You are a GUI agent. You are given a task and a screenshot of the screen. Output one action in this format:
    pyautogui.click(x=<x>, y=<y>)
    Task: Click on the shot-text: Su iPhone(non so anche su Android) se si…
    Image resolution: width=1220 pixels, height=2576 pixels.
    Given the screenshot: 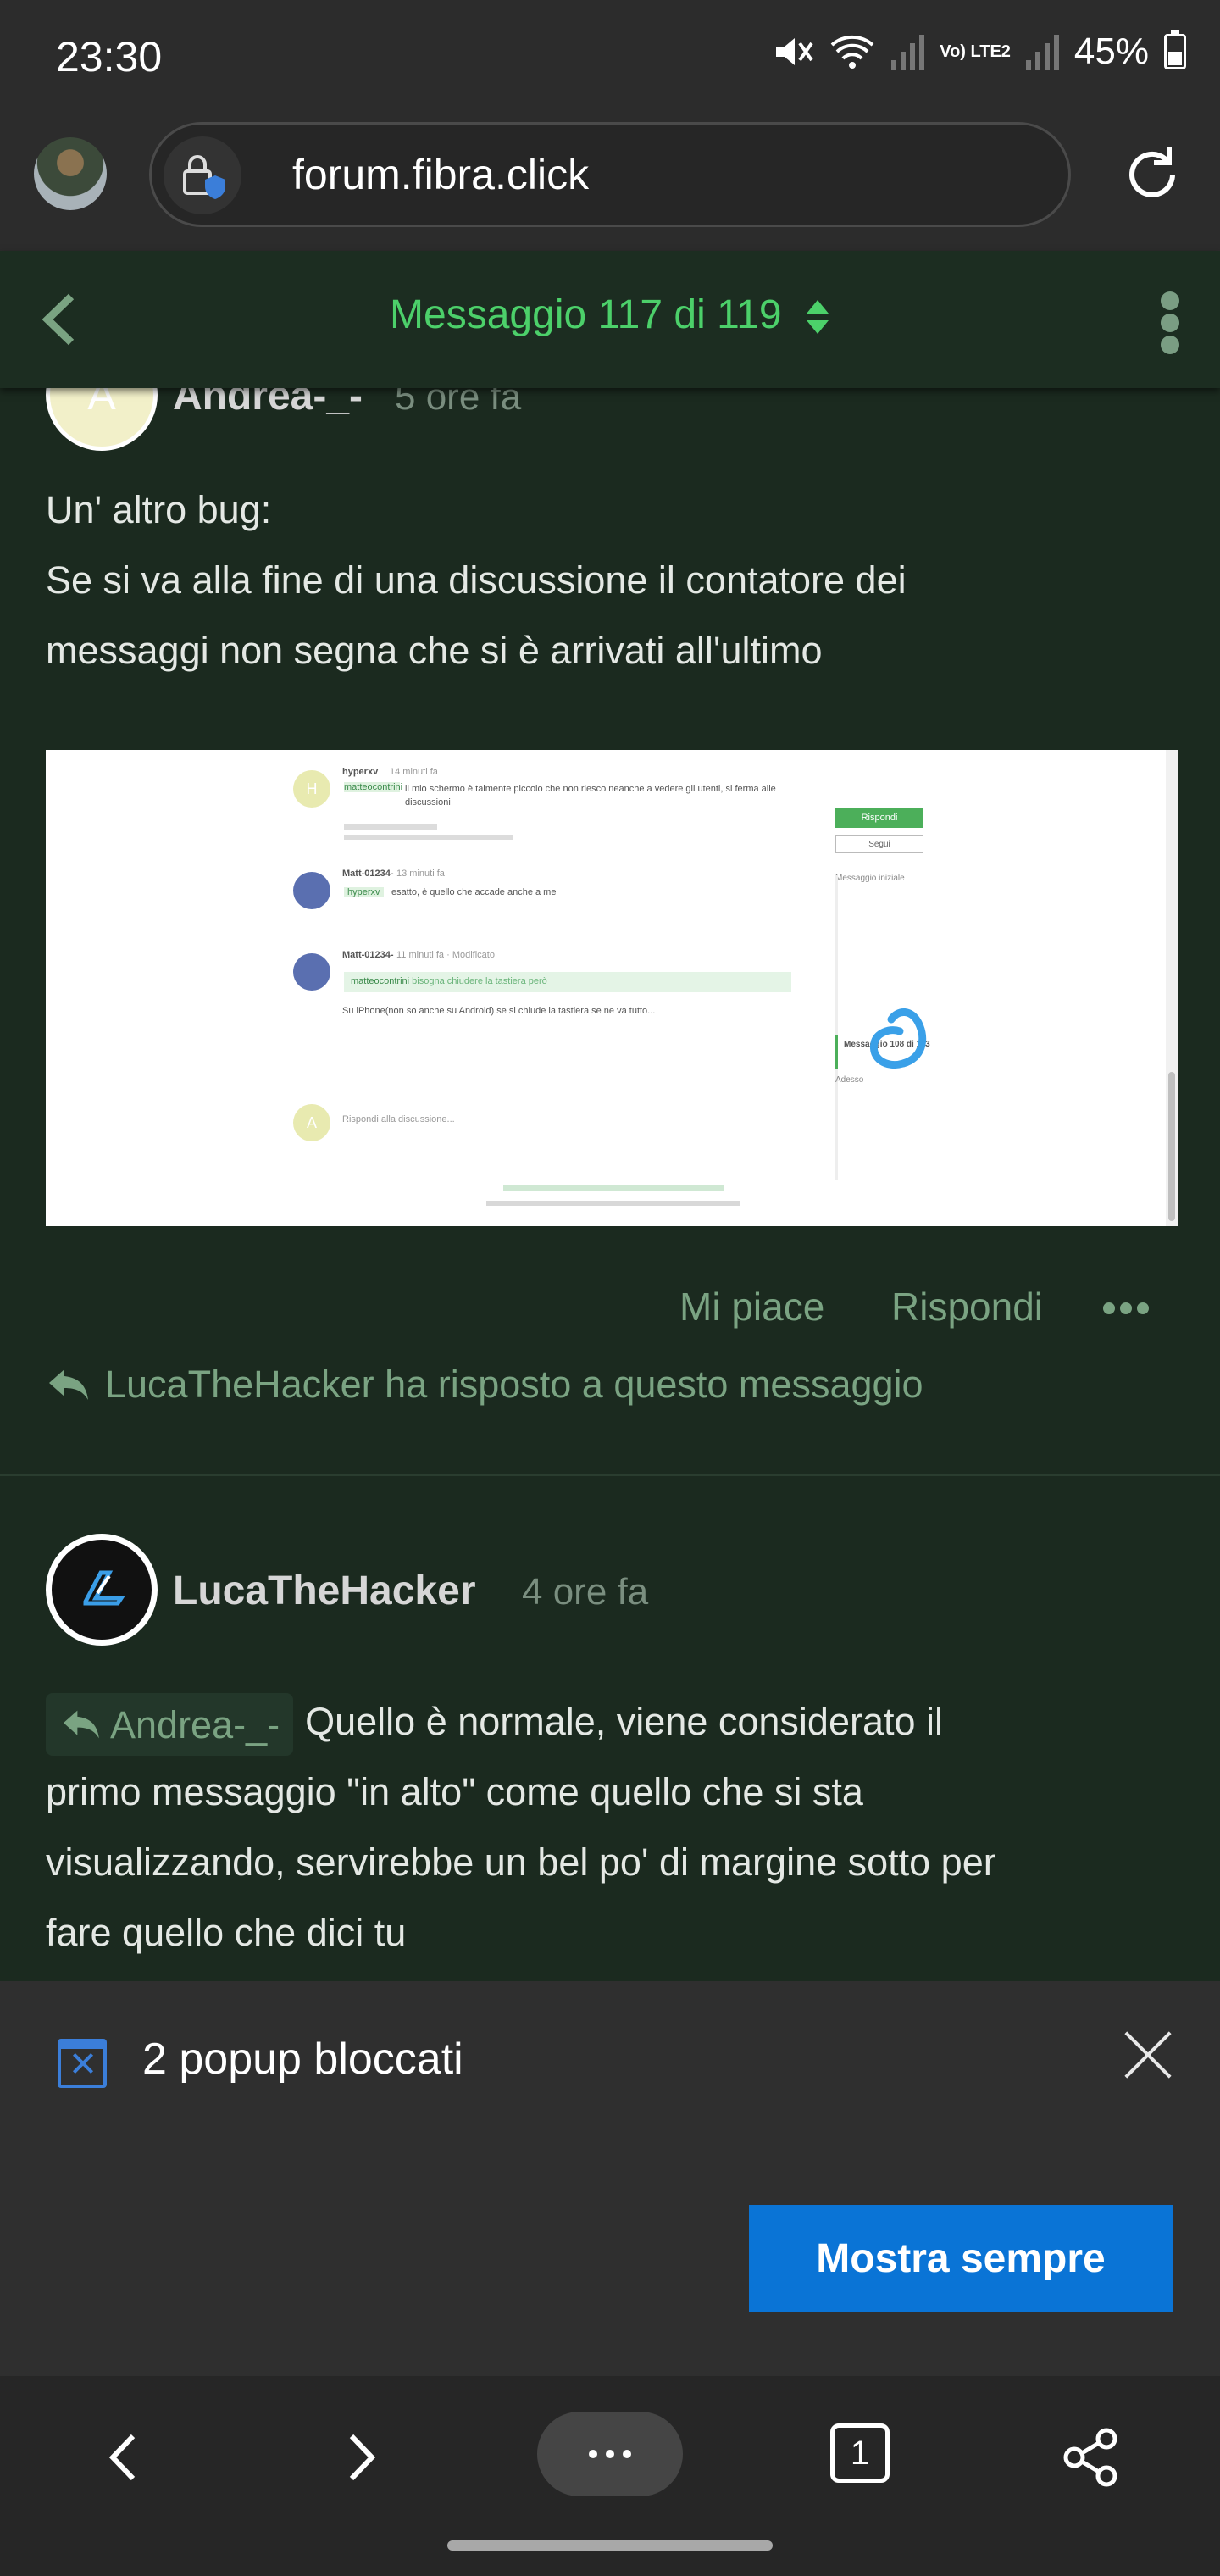 What is the action you would take?
    pyautogui.click(x=499, y=1011)
    